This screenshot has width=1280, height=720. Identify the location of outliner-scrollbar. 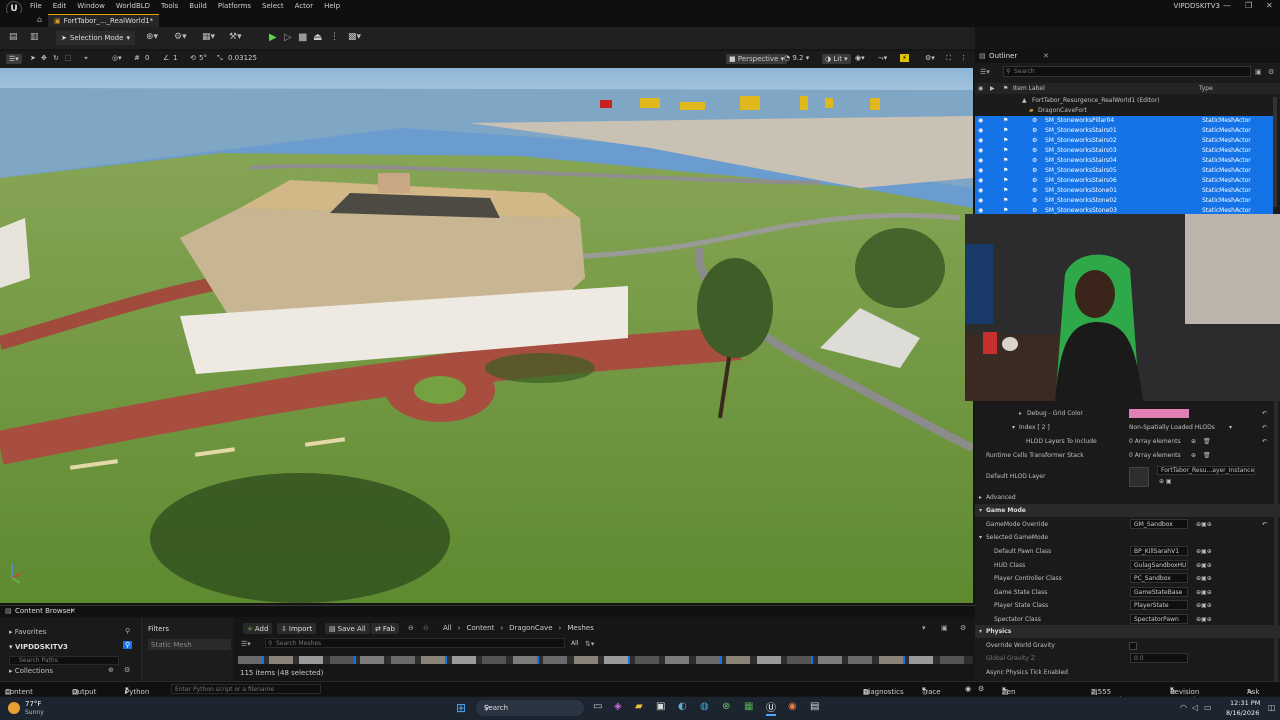
(1275, 152).